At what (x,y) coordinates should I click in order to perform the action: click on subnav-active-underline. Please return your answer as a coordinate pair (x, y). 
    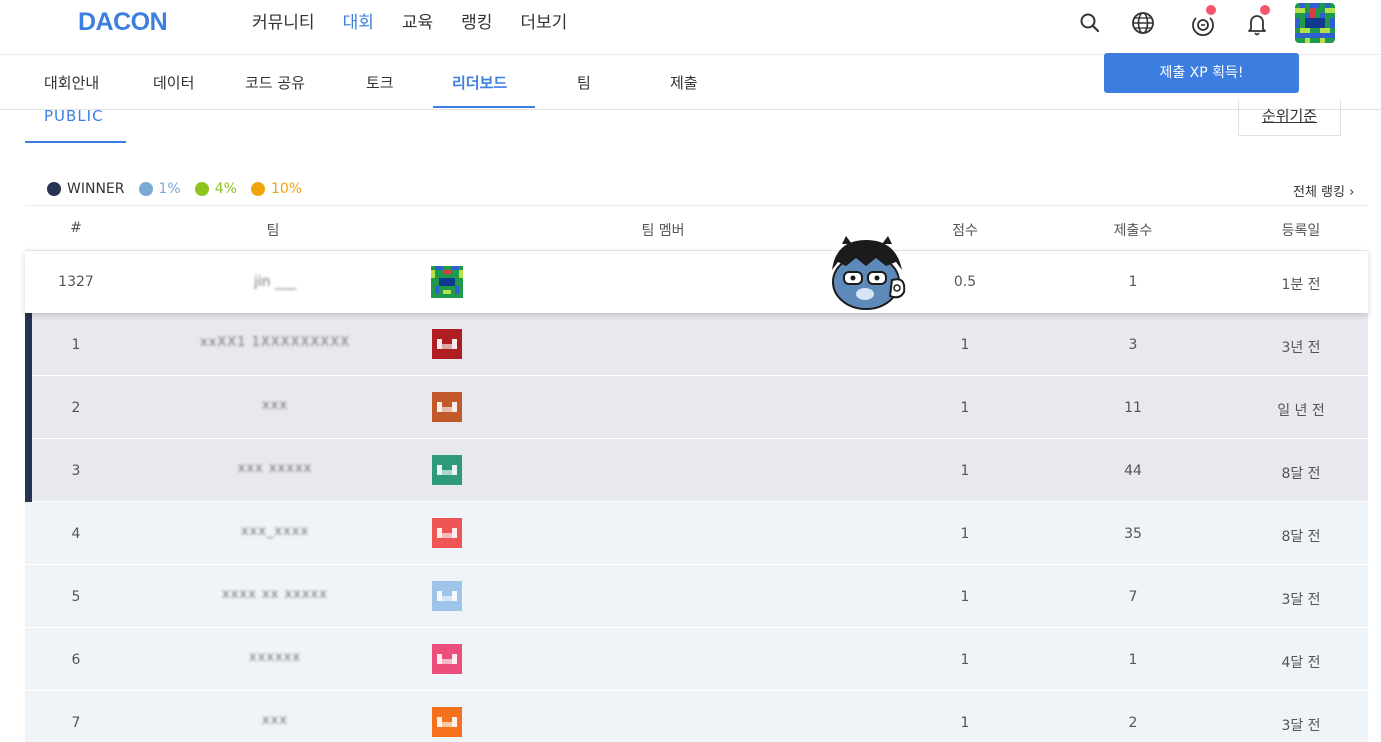
    Looking at the image, I should click on (484, 107).